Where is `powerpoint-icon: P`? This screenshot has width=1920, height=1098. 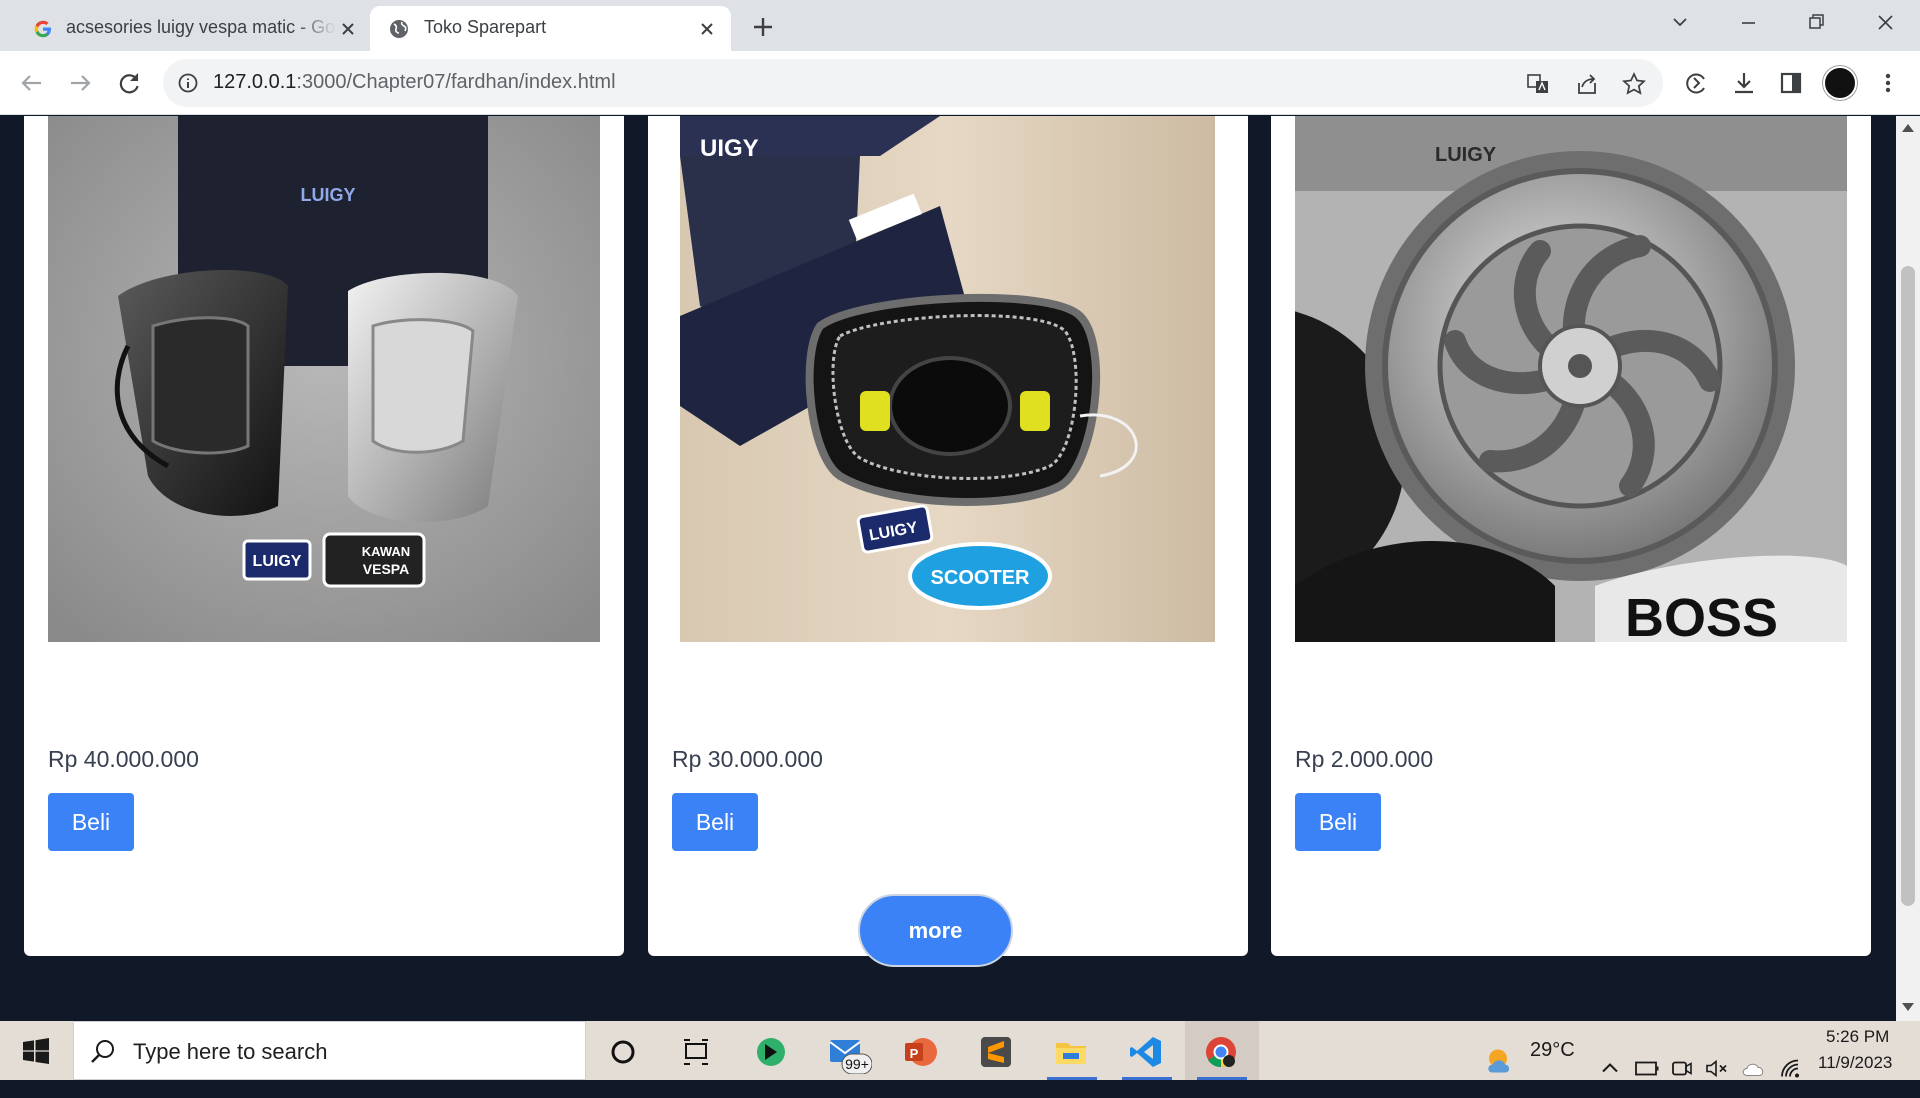
powerpoint-icon: P is located at coordinates (921, 1052).